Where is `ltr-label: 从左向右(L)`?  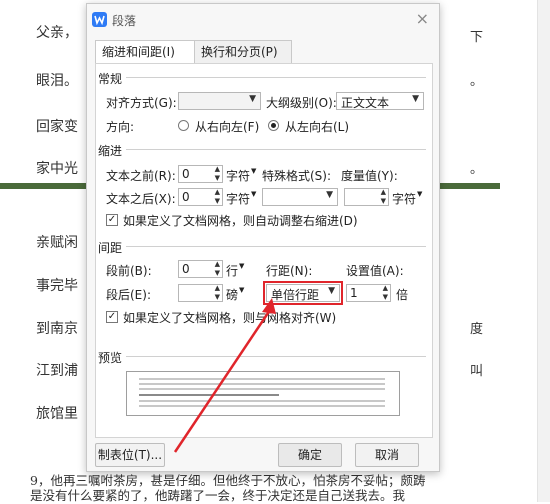 ltr-label: 从左向右(L) is located at coordinates (317, 126).